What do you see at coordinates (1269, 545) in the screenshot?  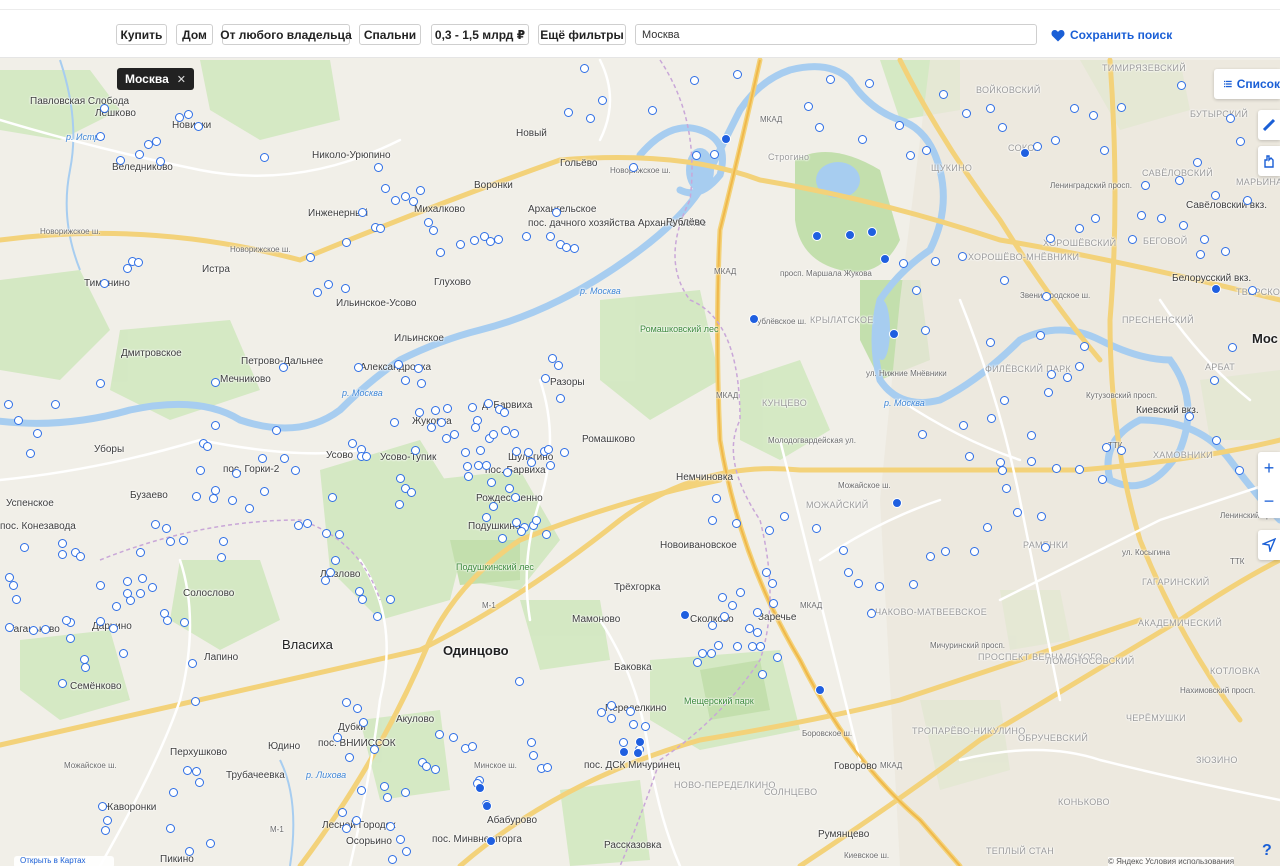 I see `geolocation-button` at bounding box center [1269, 545].